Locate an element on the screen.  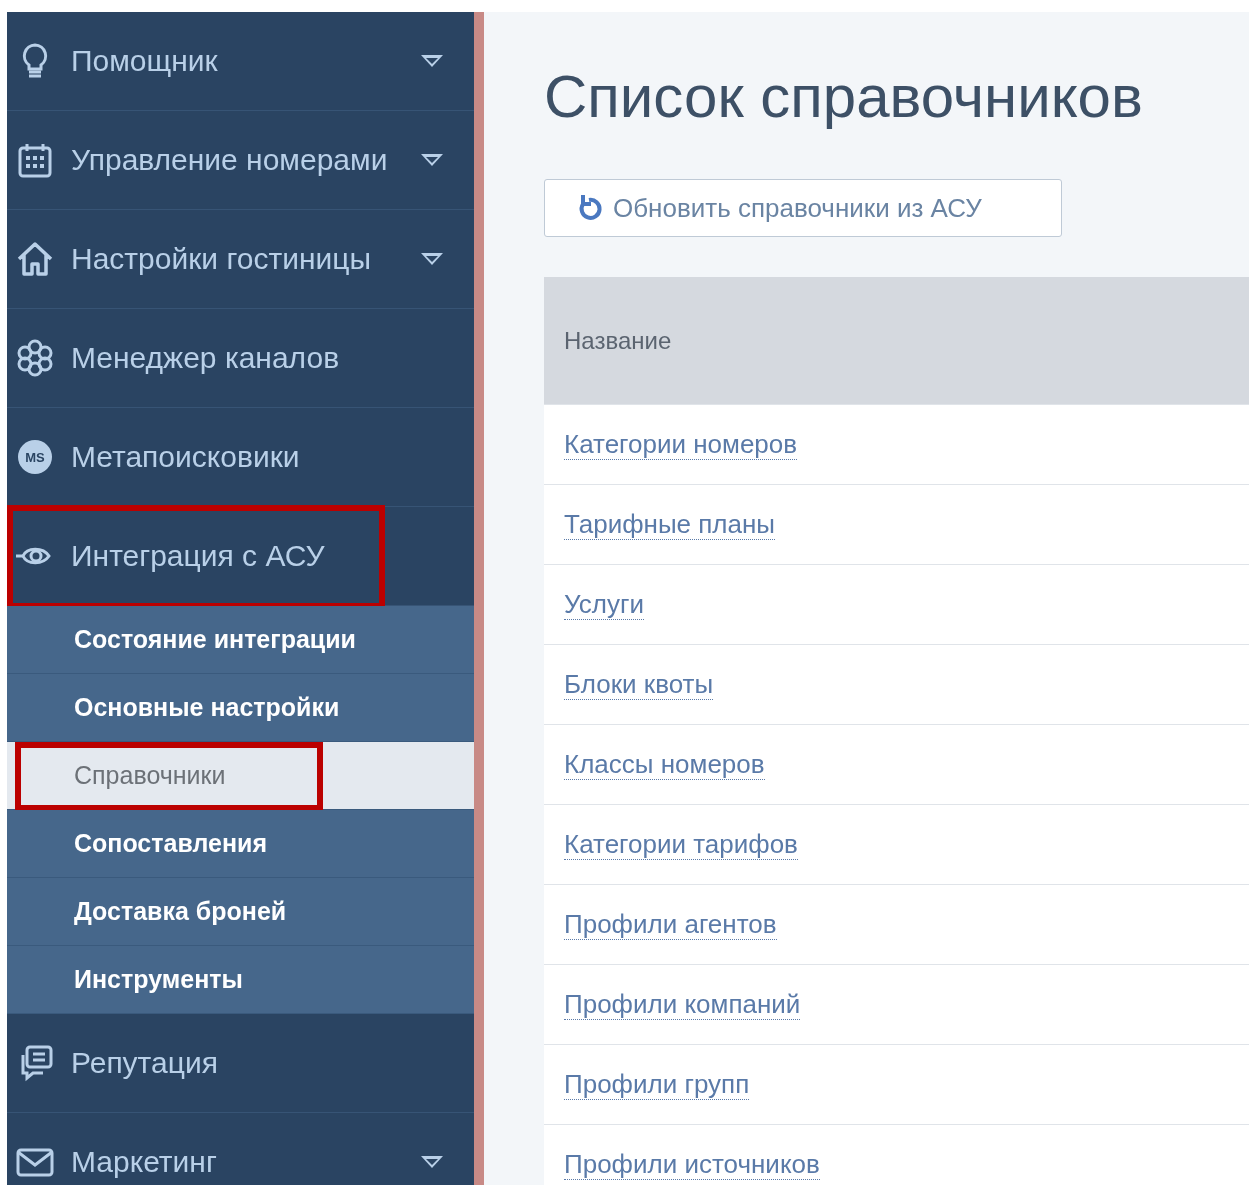
table-link: Категории тарифов is located at coordinates (681, 844).